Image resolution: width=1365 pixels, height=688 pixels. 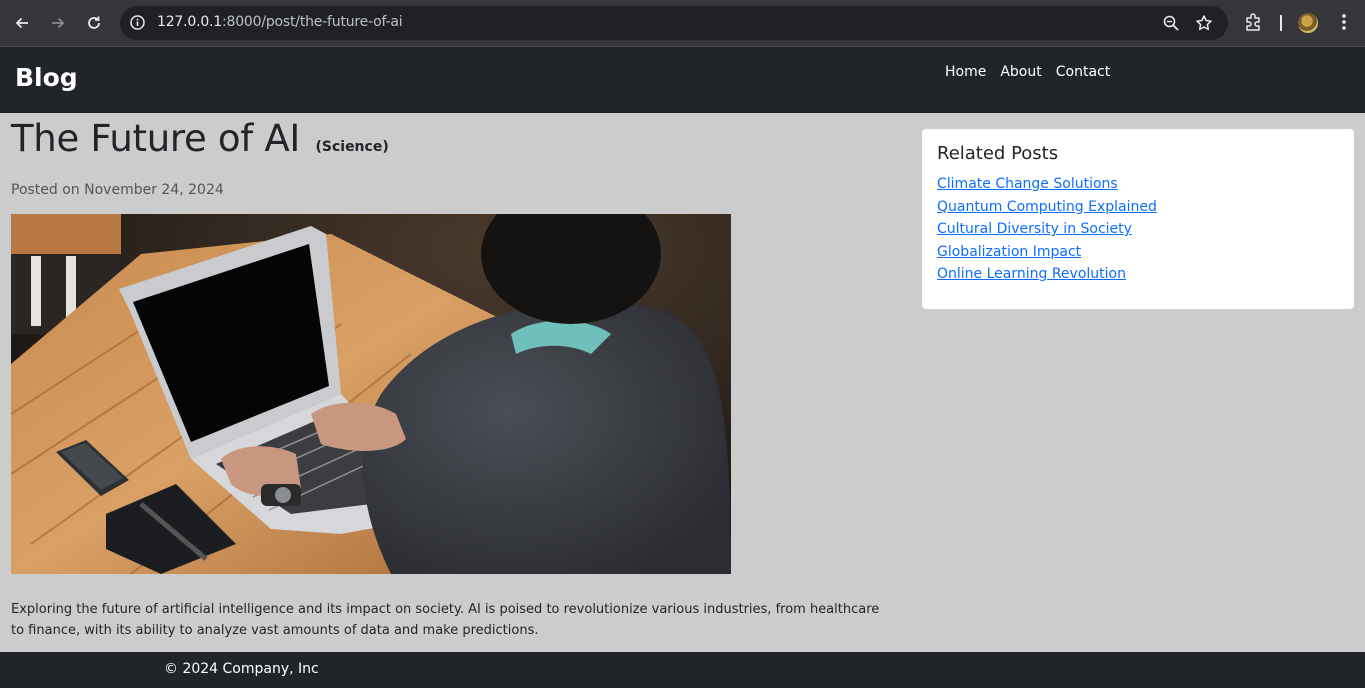 What do you see at coordinates (117, 190) in the screenshot?
I see `post-date: Posted on November 24, 2024` at bounding box center [117, 190].